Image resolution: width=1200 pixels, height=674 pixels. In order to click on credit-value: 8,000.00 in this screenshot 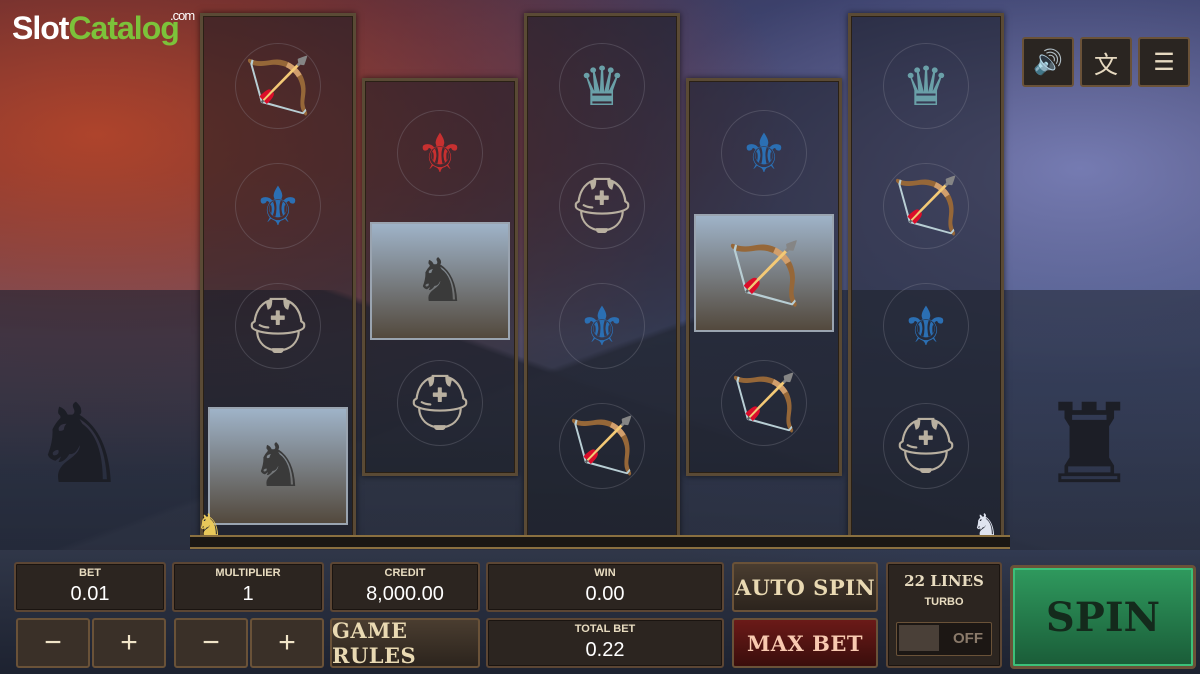, I will do `click(405, 594)`.